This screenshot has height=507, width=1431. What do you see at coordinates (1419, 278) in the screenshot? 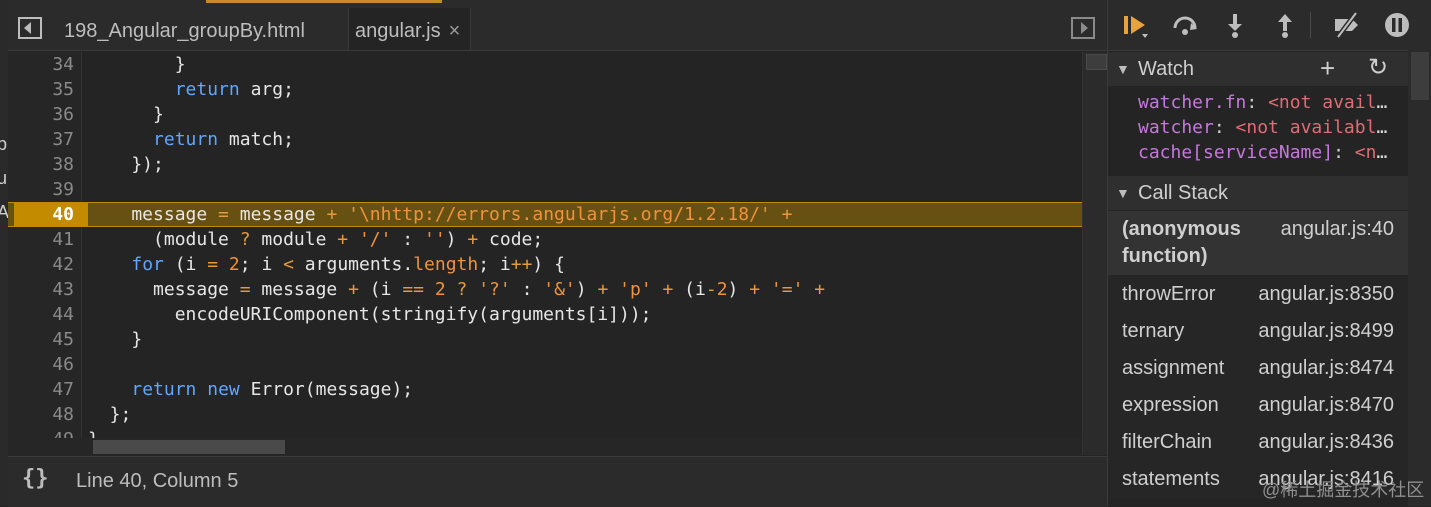
I see `sidebar-scrollbar` at bounding box center [1419, 278].